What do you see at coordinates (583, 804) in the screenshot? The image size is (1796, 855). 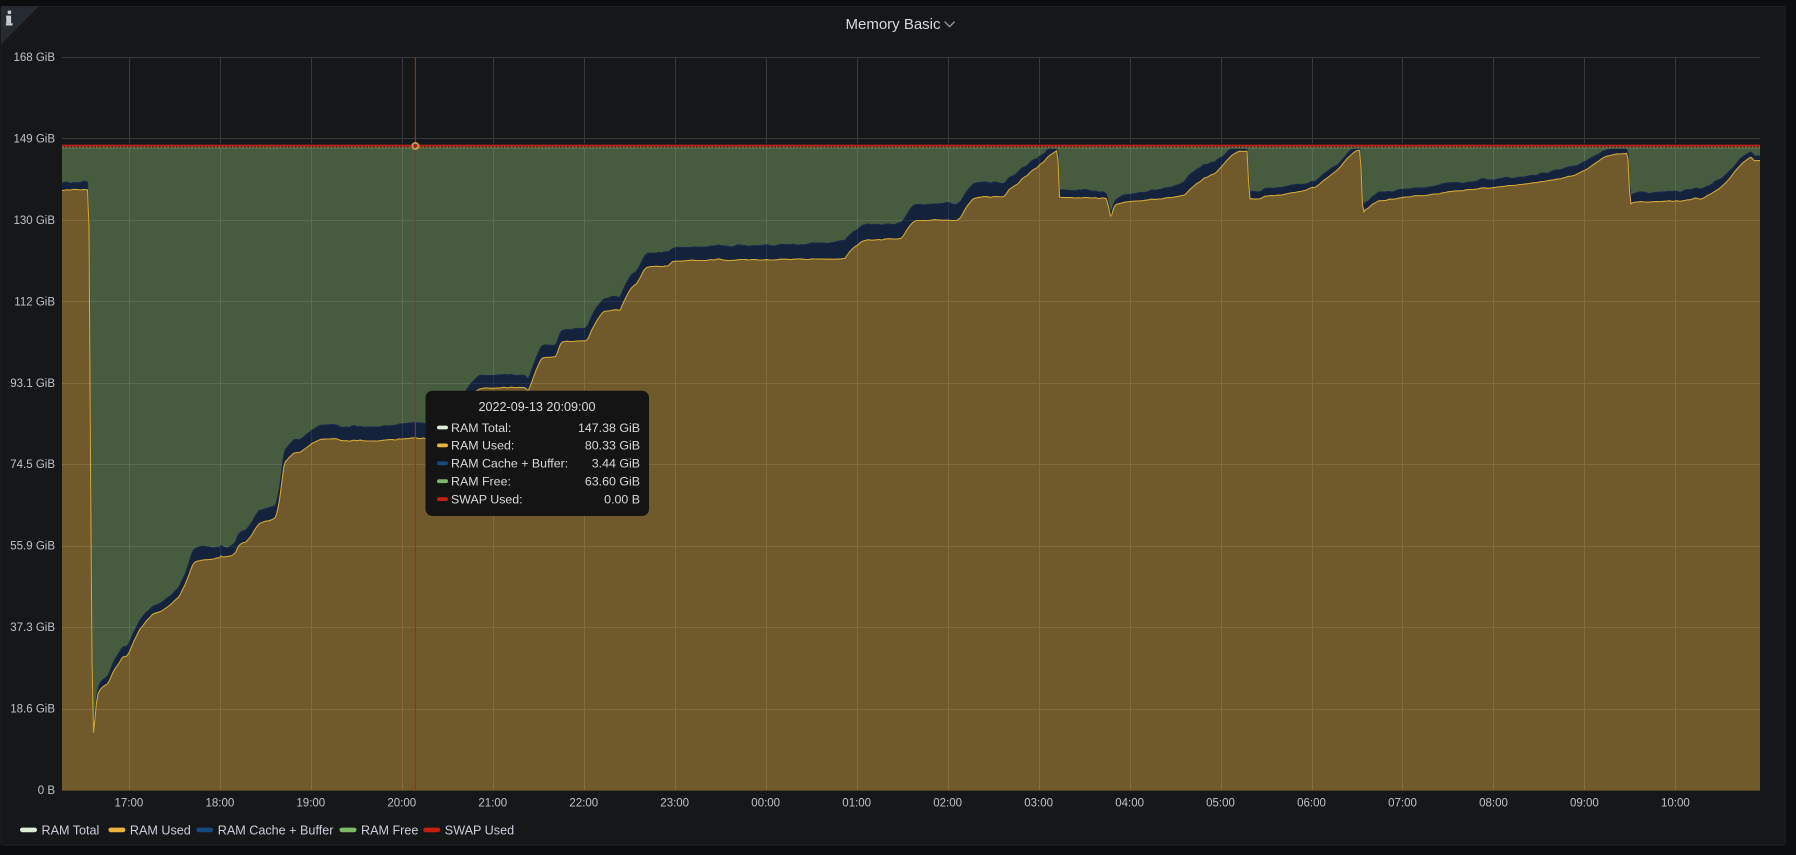 I see `svg-text: 22:00` at bounding box center [583, 804].